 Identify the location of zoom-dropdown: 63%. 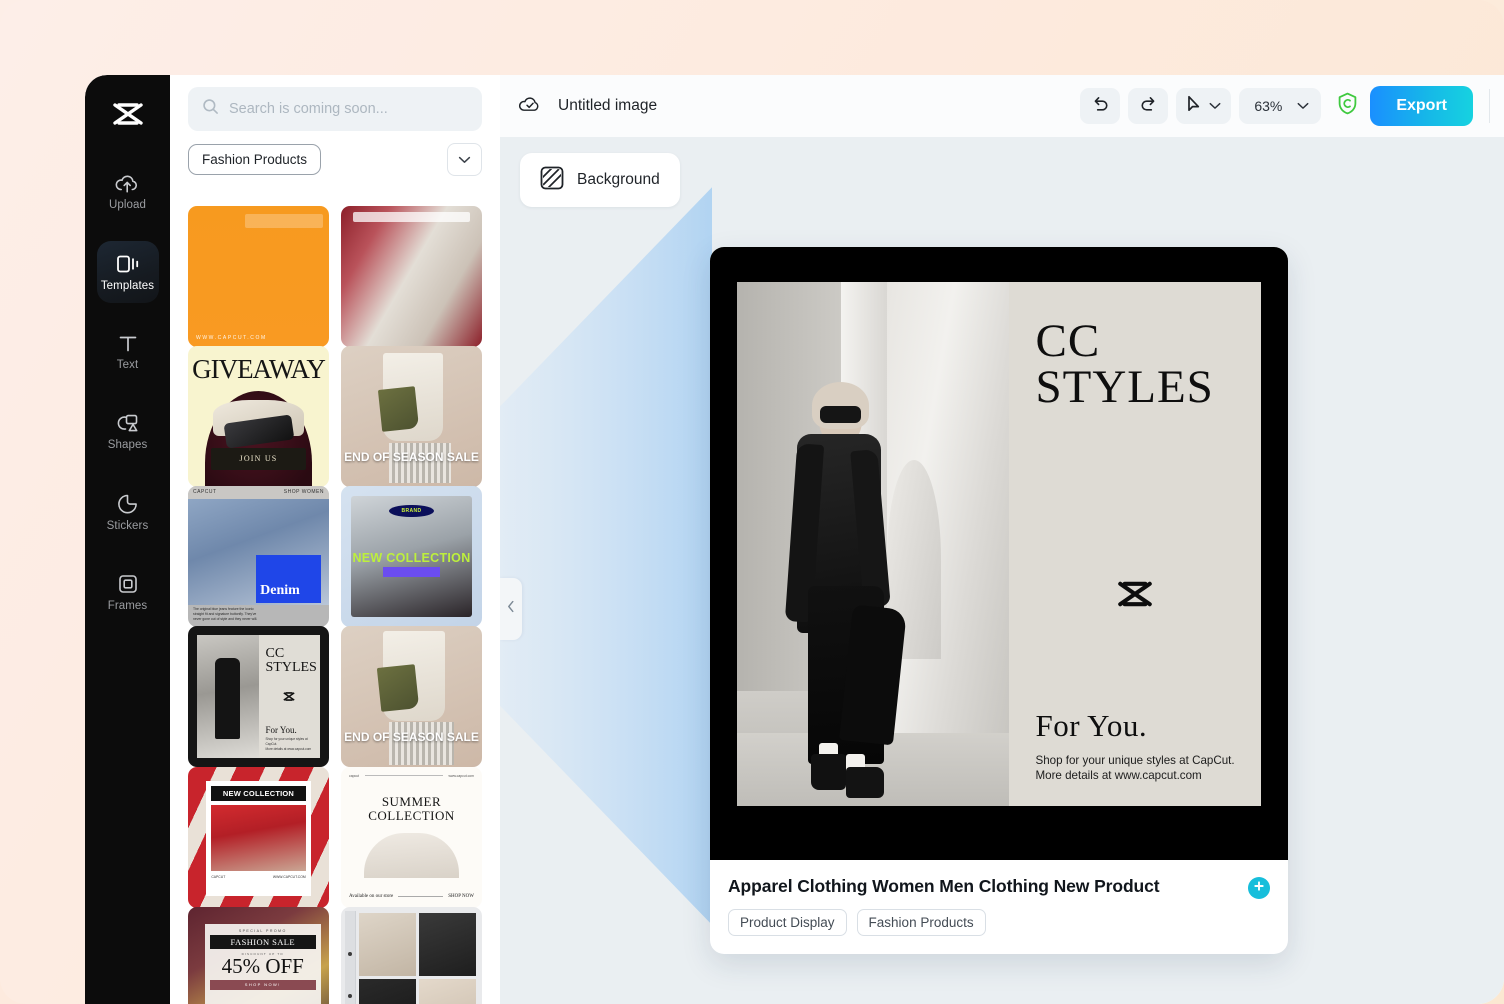
(1280, 106).